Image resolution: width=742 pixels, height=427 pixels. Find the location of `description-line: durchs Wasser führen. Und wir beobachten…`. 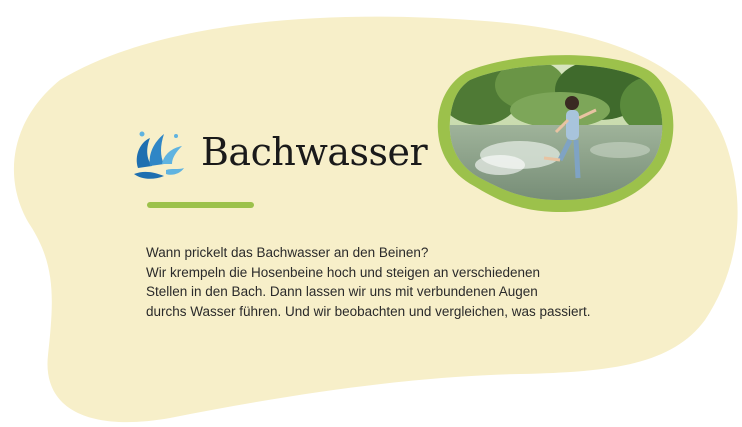

description-line: durchs Wasser führen. Und wir beobachten… is located at coordinates (368, 311).